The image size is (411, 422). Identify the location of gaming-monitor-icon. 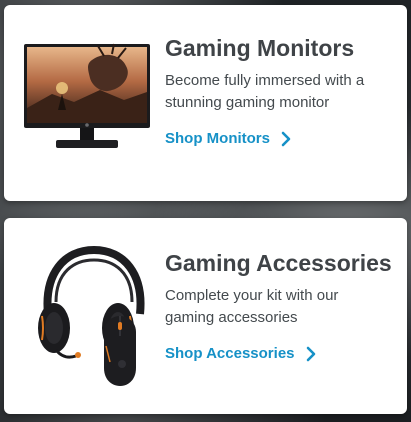
(87, 95).